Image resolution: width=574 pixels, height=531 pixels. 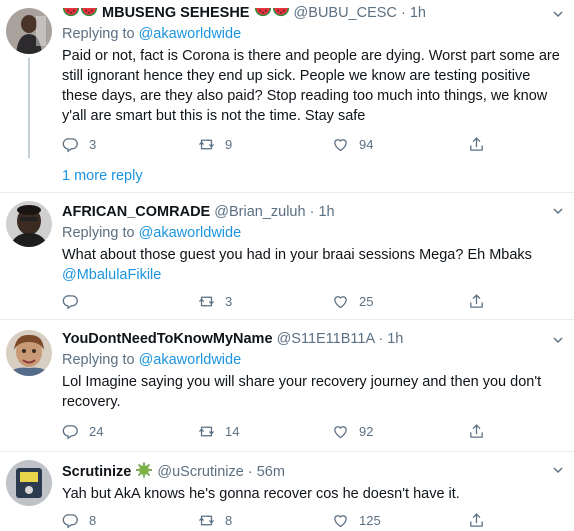 I want to click on retweet-count: 8, so click(x=229, y=520).